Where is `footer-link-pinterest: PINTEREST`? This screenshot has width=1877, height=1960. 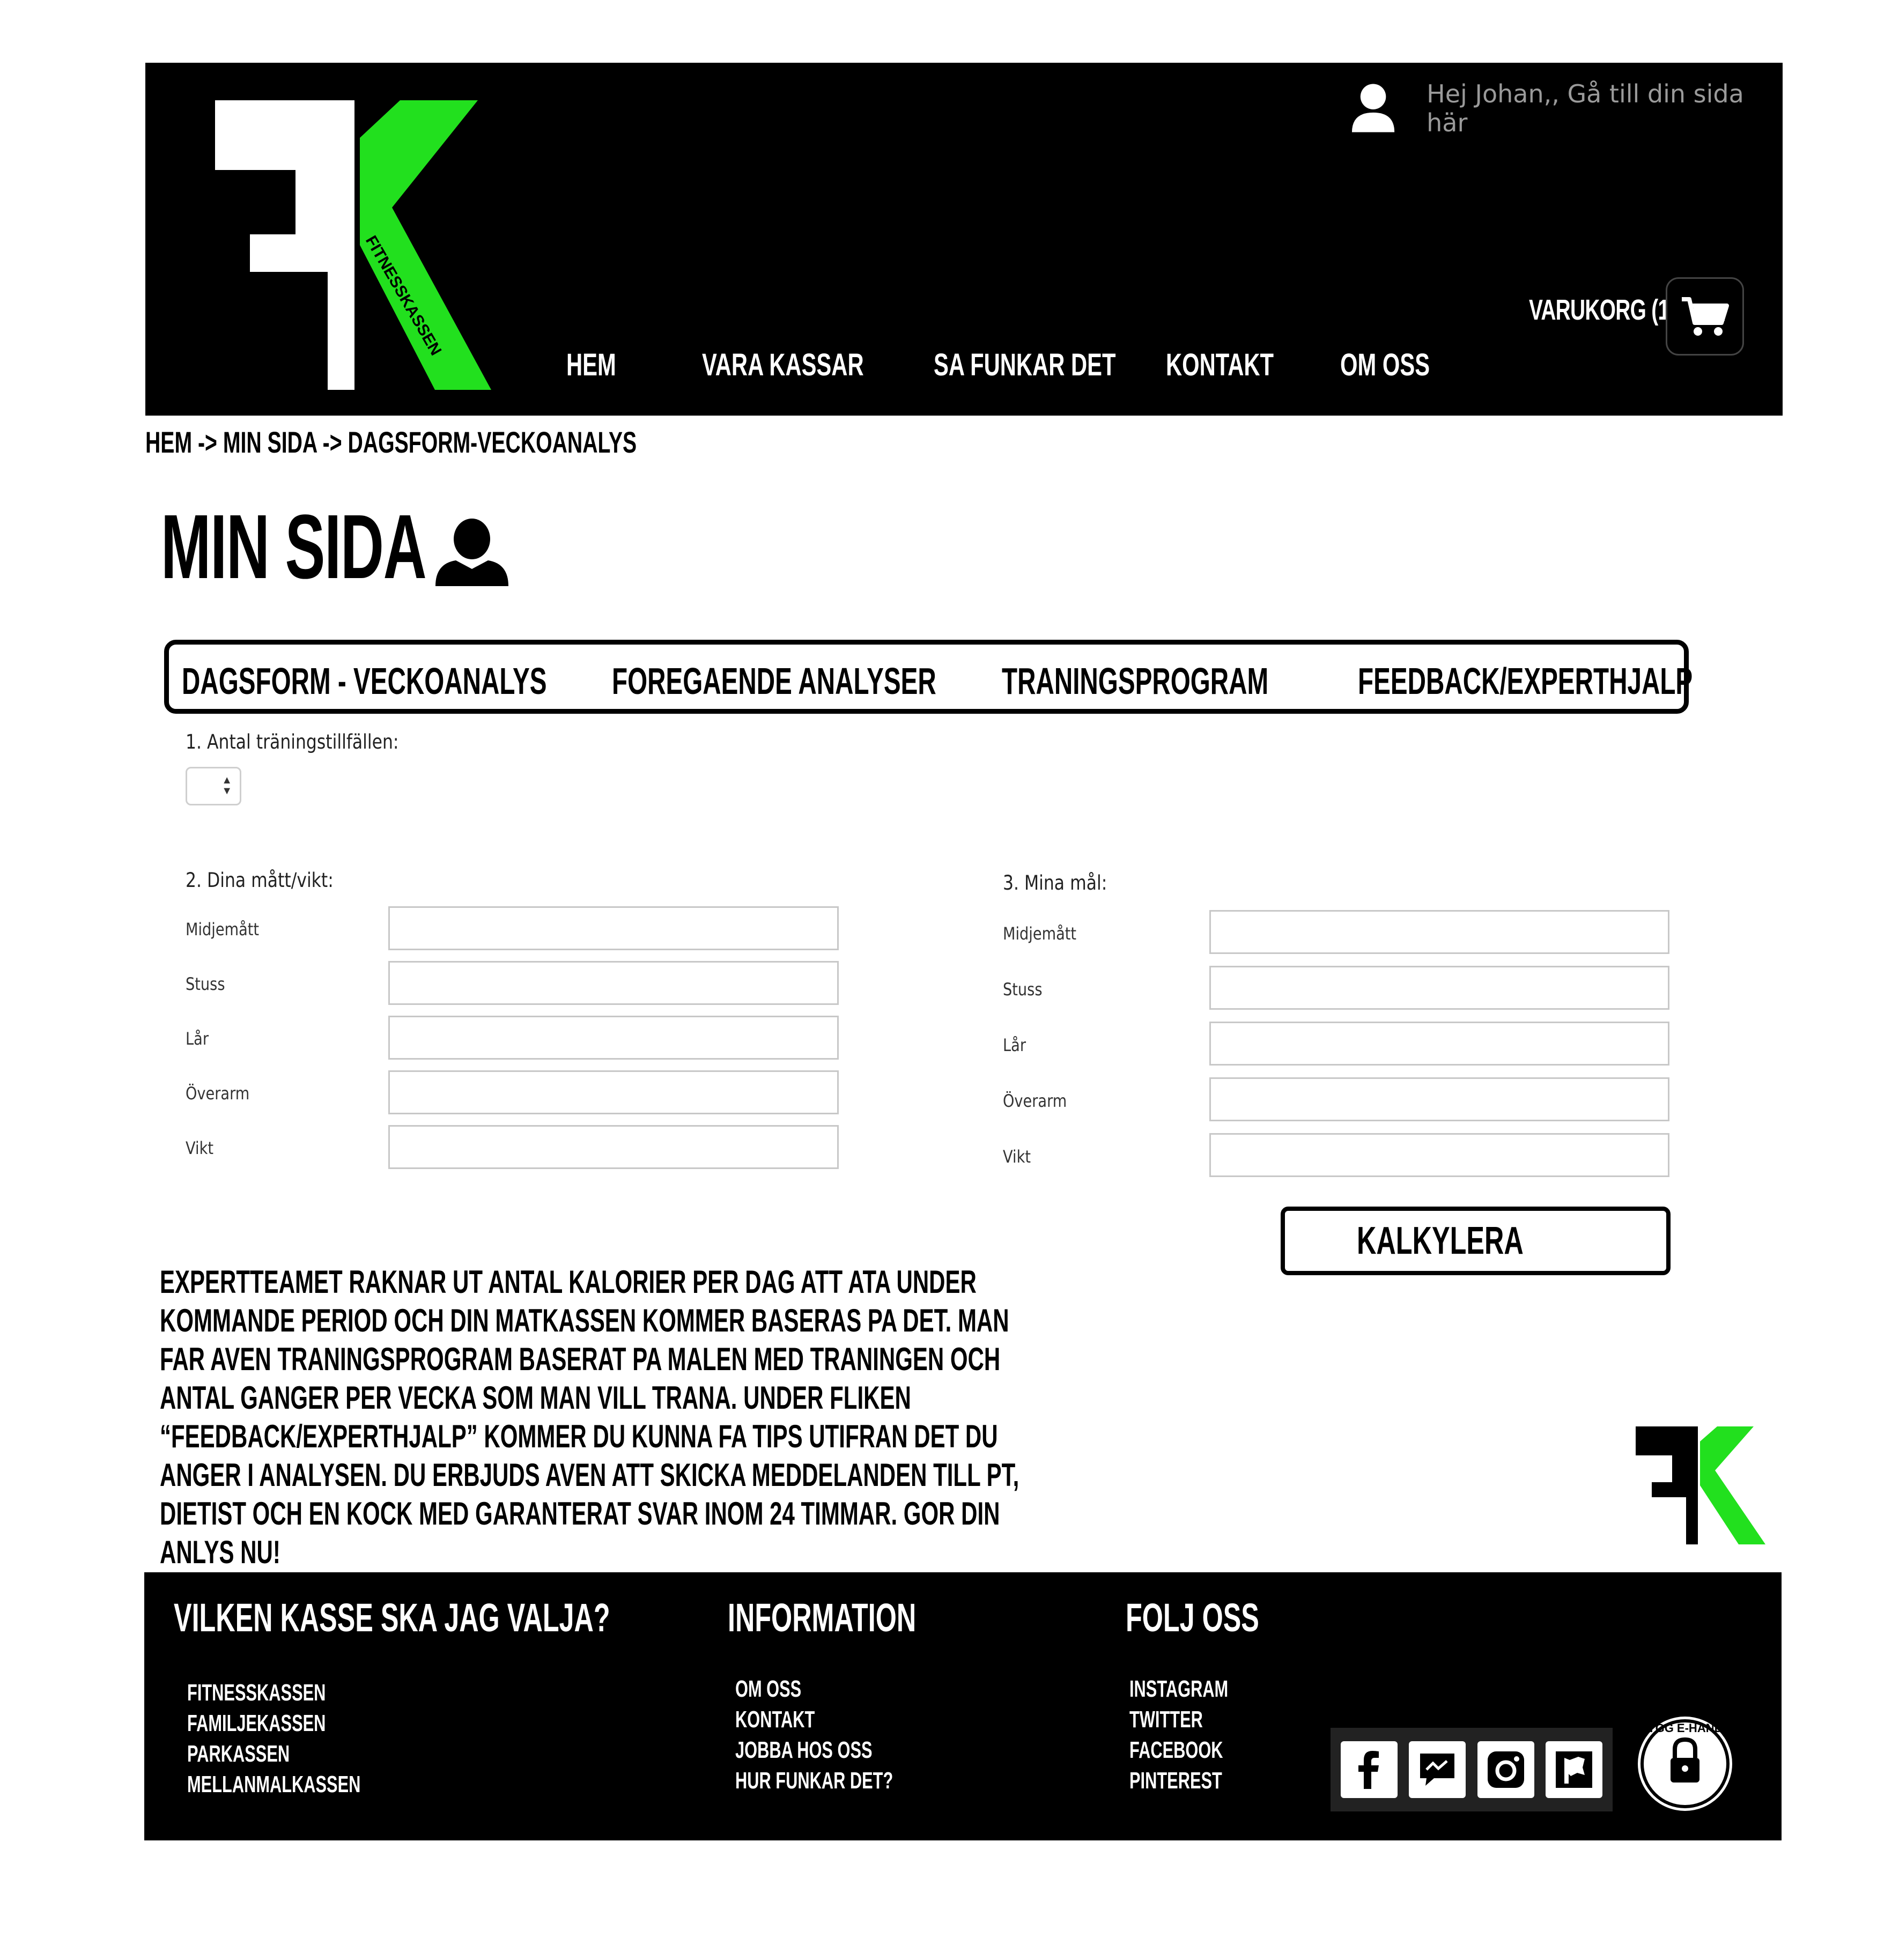
footer-link-pinterest: PINTEREST is located at coordinates (1175, 1780).